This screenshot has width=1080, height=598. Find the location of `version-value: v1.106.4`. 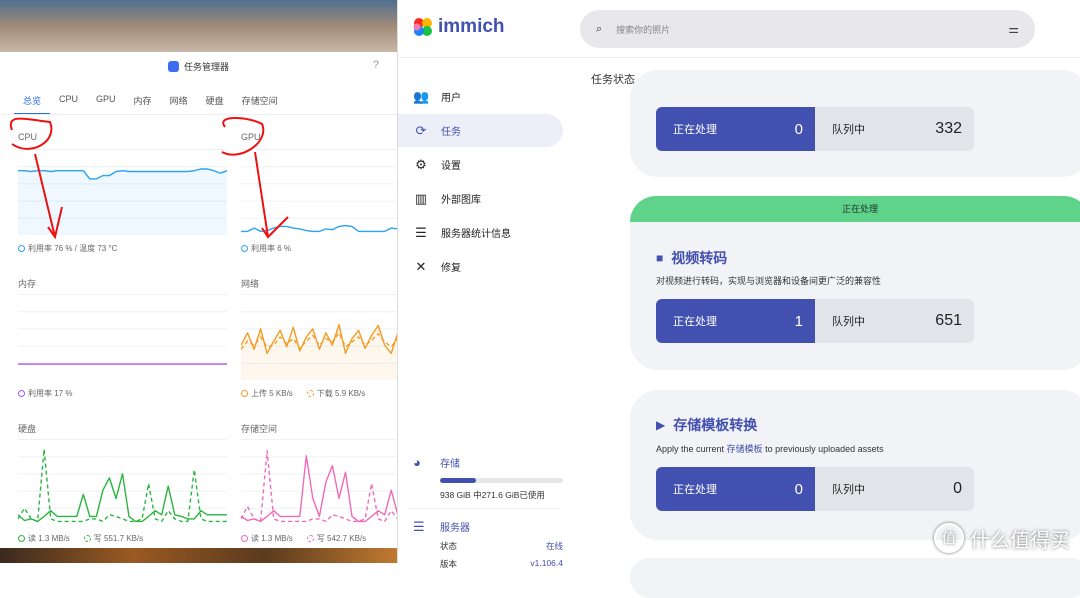

version-value: v1.106.4 is located at coordinates (546, 564).